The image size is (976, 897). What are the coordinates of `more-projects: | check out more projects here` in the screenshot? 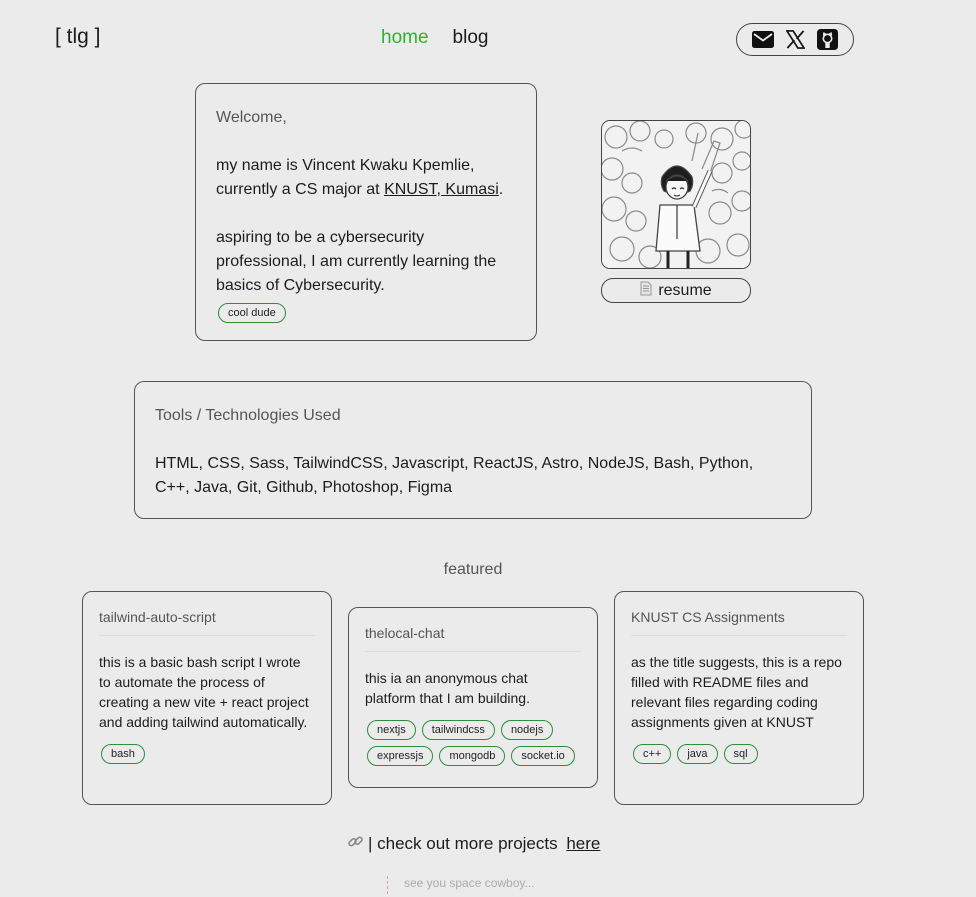 It's located at (473, 844).